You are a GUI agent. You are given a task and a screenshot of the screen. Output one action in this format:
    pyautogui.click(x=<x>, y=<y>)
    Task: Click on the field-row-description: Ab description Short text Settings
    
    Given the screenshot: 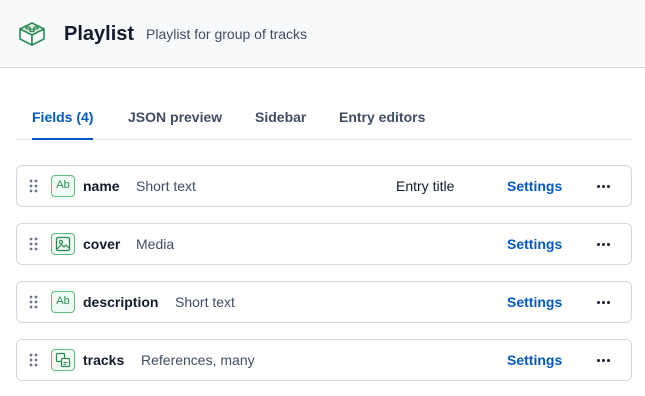 What is the action you would take?
    pyautogui.click(x=324, y=302)
    